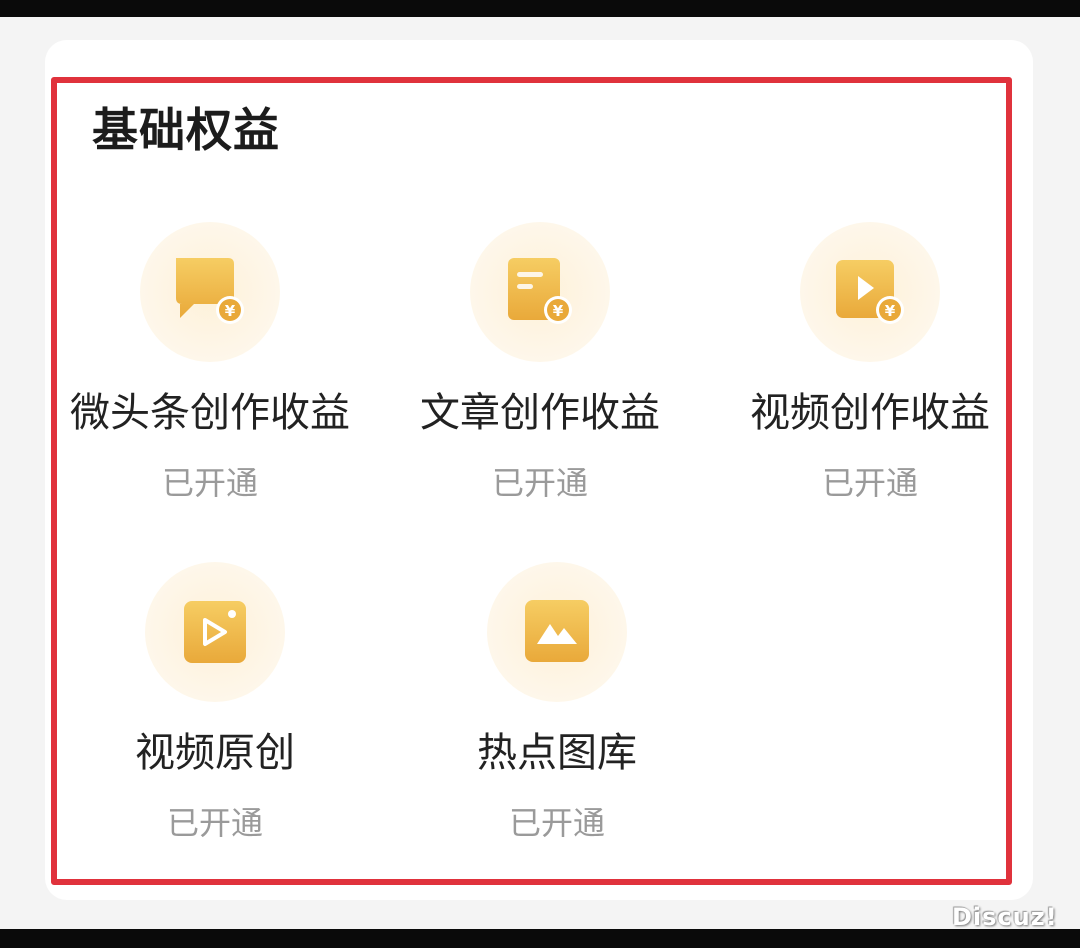  I want to click on section-title: 基础权益, so click(186, 130).